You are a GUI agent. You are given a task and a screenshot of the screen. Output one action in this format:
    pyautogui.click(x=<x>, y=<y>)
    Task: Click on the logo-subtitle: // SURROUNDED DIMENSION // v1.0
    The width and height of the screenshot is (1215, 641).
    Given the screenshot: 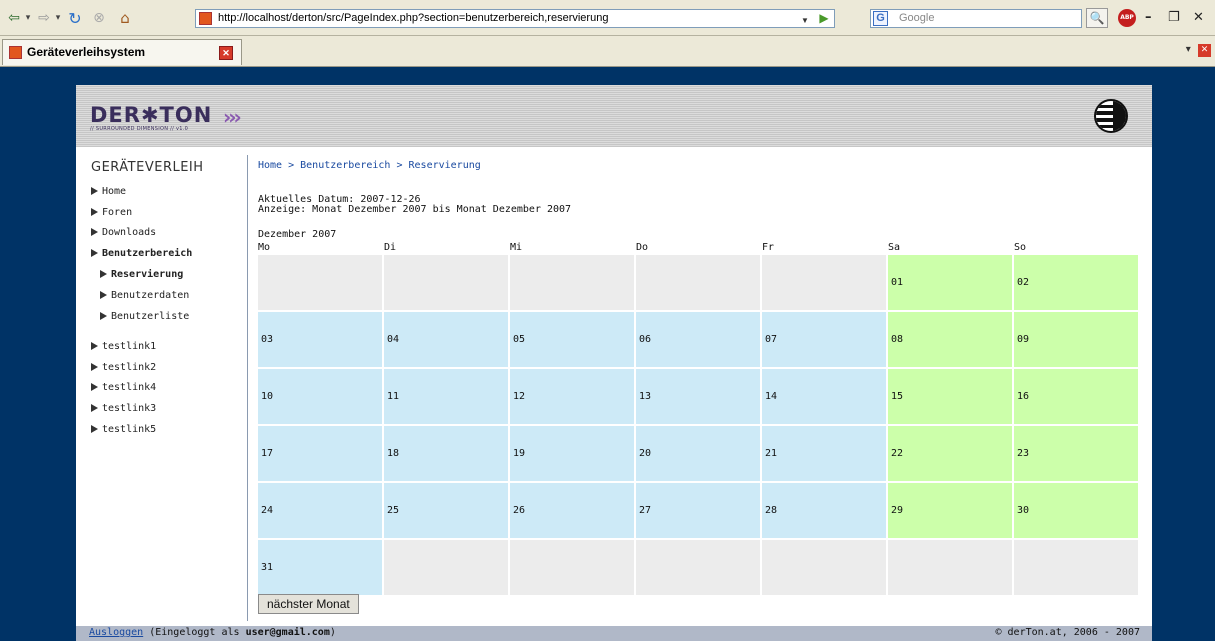 What is the action you would take?
    pyautogui.click(x=139, y=129)
    